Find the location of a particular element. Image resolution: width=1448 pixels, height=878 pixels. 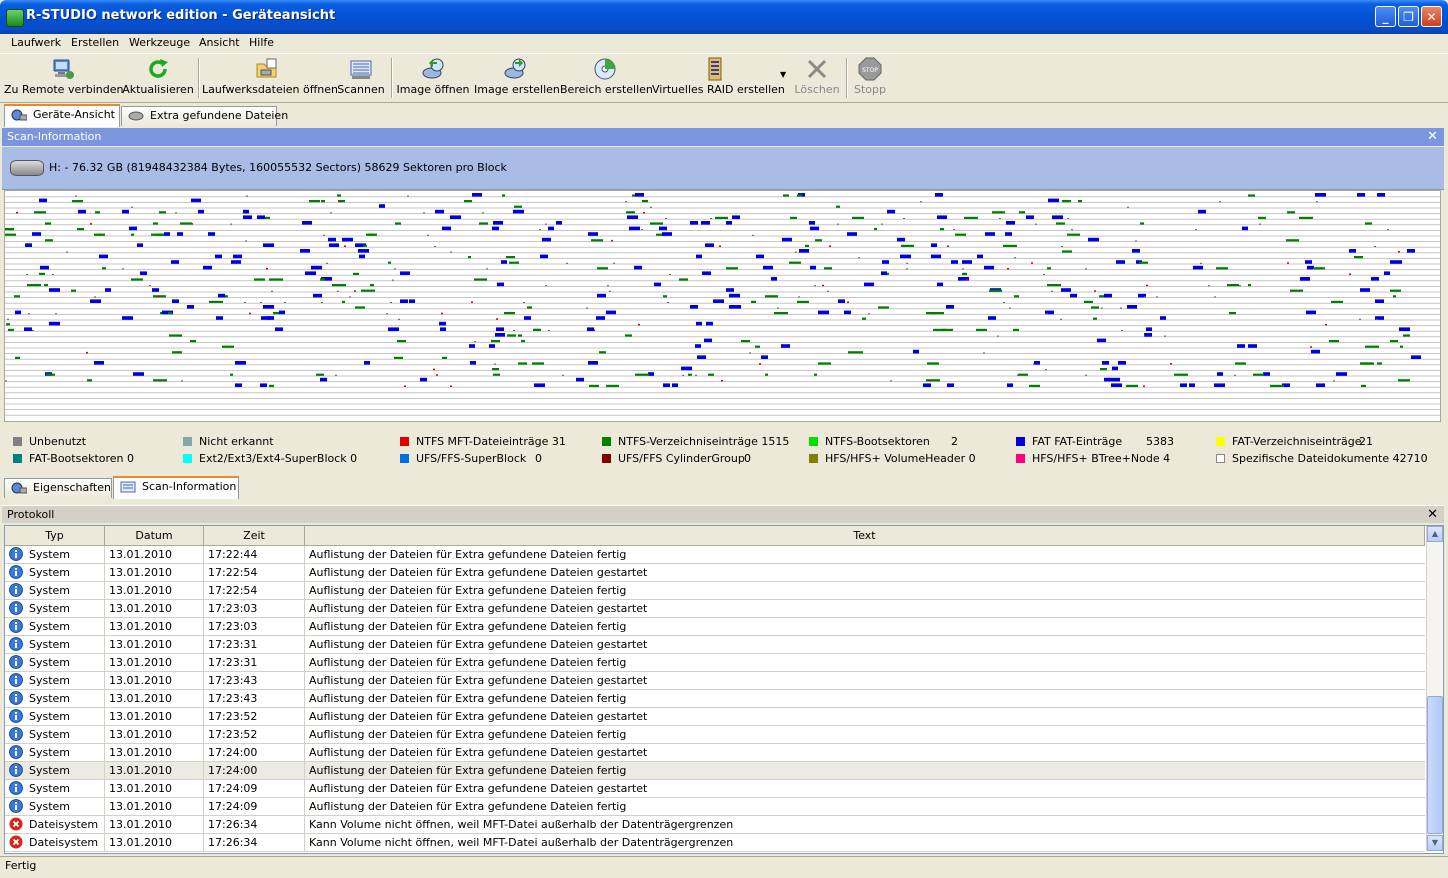

create-image-button: Image erstellen is located at coordinates (517, 78).